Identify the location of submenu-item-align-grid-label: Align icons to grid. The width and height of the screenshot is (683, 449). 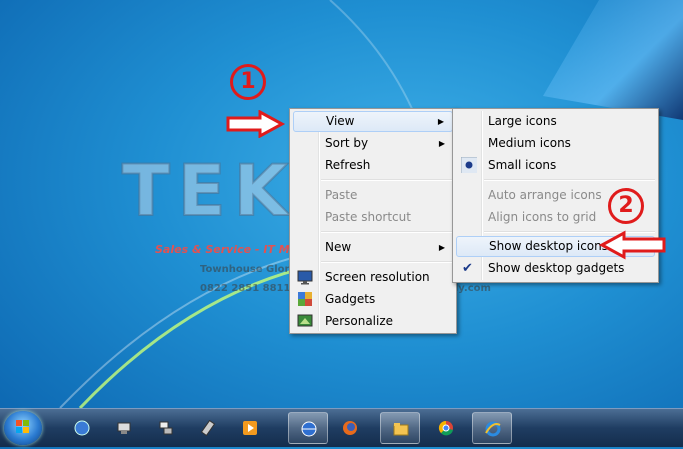
(542, 217).